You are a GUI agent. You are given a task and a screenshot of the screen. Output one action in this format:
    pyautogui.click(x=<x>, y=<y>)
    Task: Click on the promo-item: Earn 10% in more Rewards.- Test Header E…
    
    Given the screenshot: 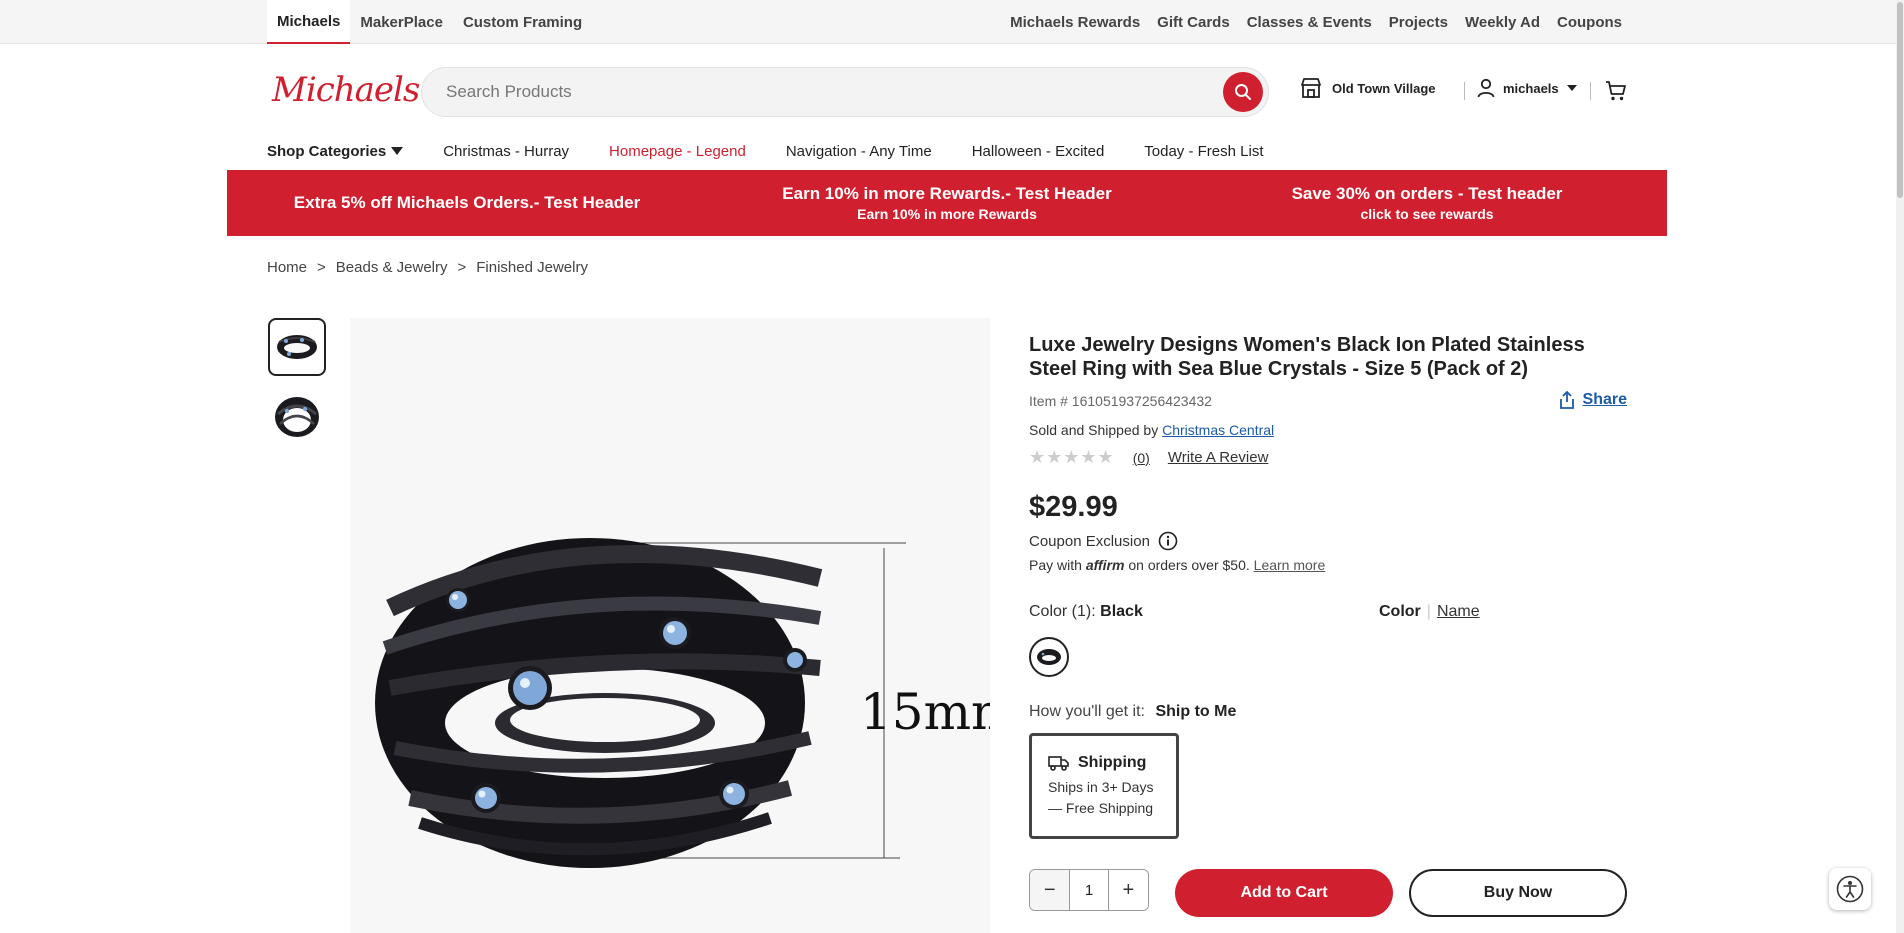 What is the action you would take?
    pyautogui.click(x=947, y=203)
    